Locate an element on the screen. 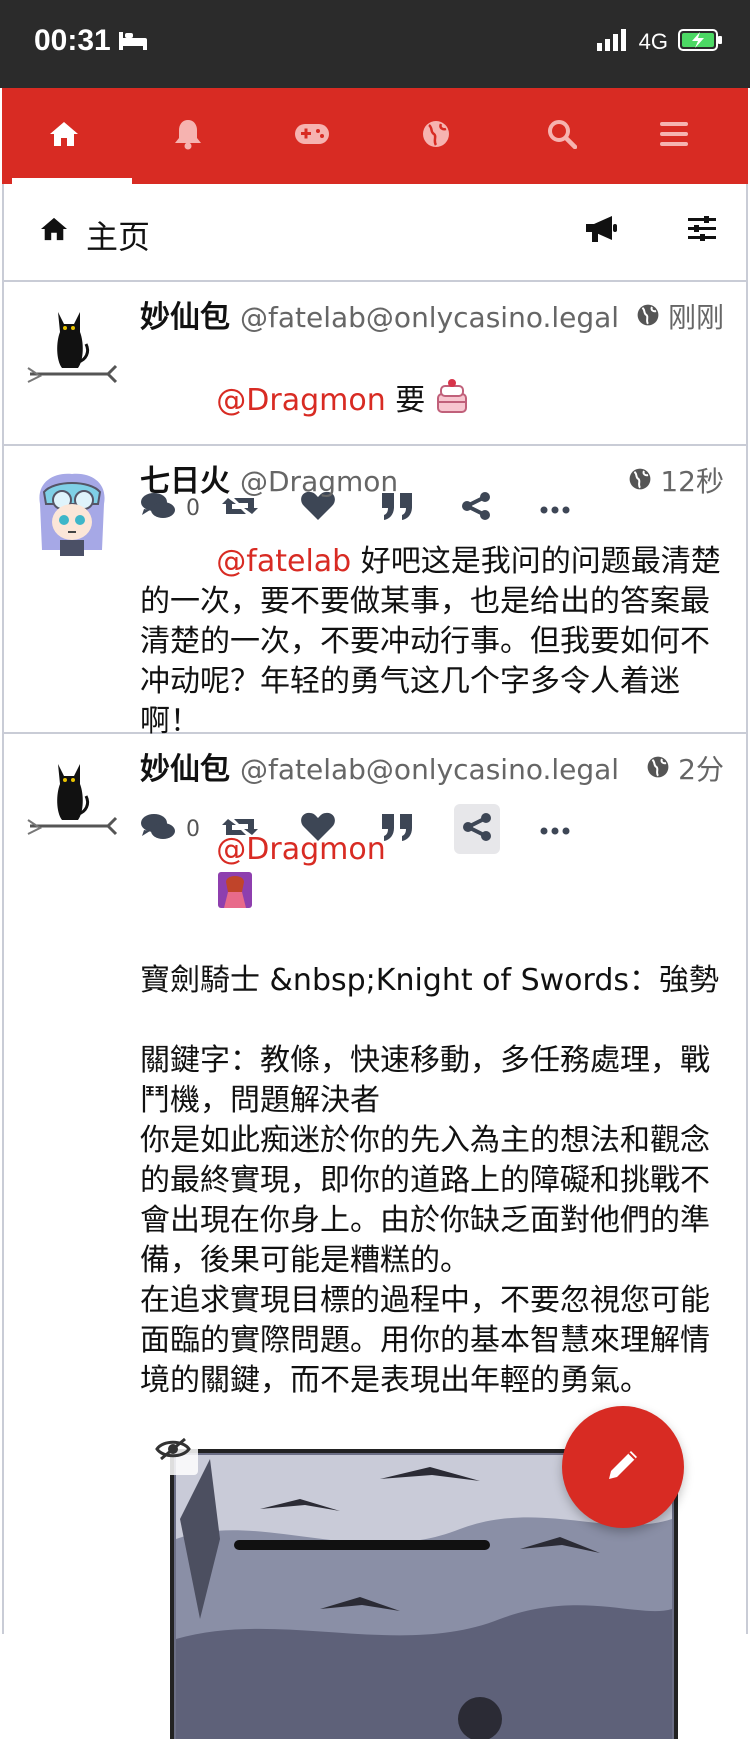  display-name: 七日火 is located at coordinates (185, 482).